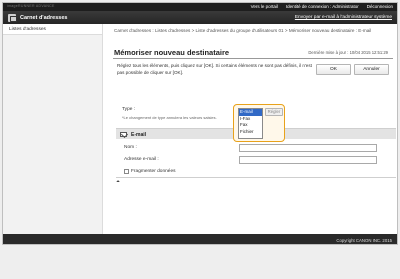 The image size is (400, 279). What do you see at coordinates (130, 147) in the screenshot?
I see `name-label: Nom :` at bounding box center [130, 147].